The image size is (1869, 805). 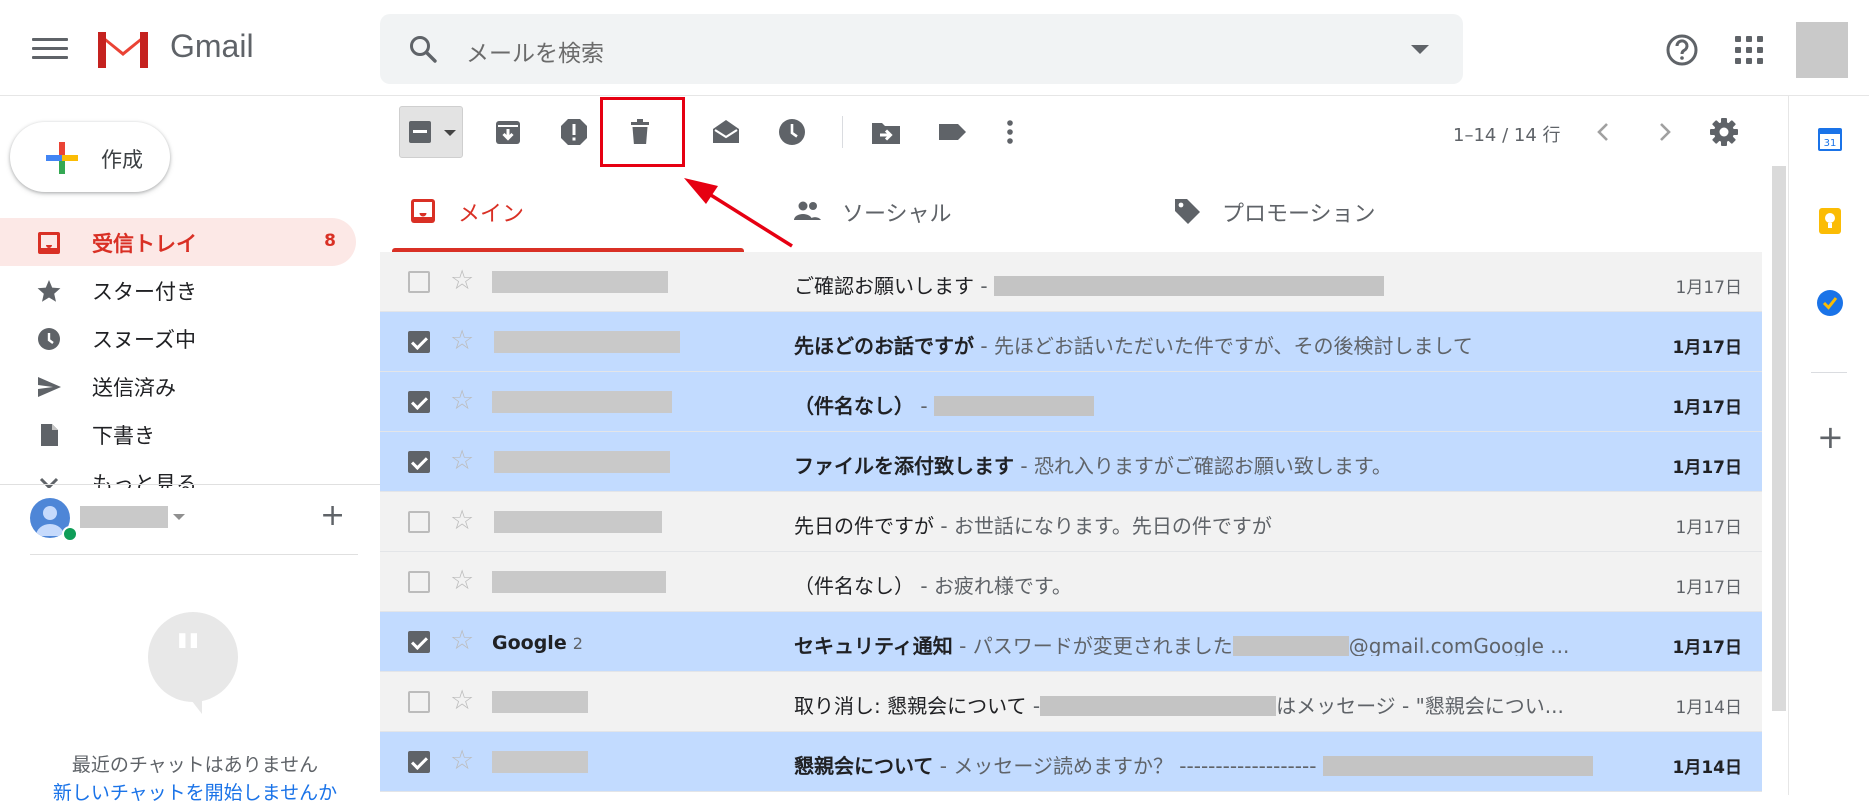 What do you see at coordinates (49, 243) in the screenshot?
I see `inbox-icon` at bounding box center [49, 243].